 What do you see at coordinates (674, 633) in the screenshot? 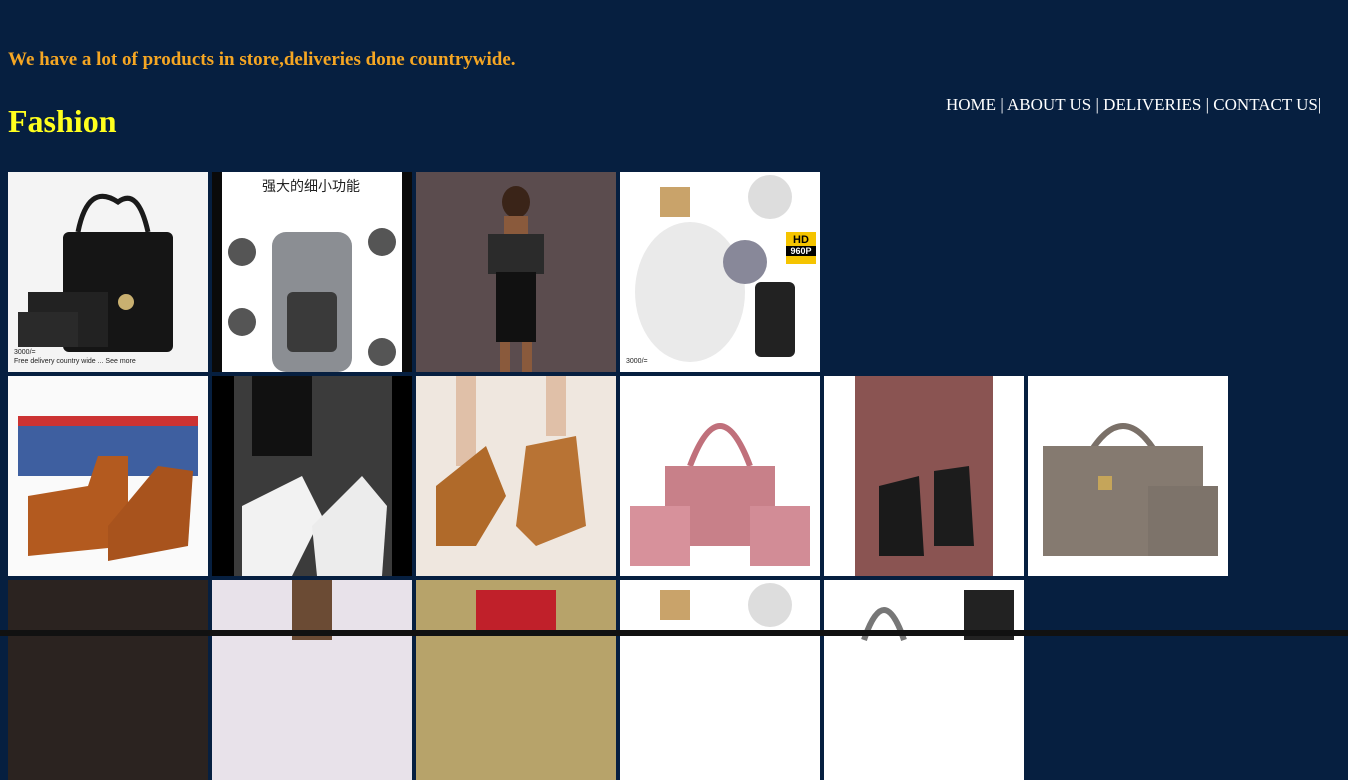
I see `bottom-edge` at bounding box center [674, 633].